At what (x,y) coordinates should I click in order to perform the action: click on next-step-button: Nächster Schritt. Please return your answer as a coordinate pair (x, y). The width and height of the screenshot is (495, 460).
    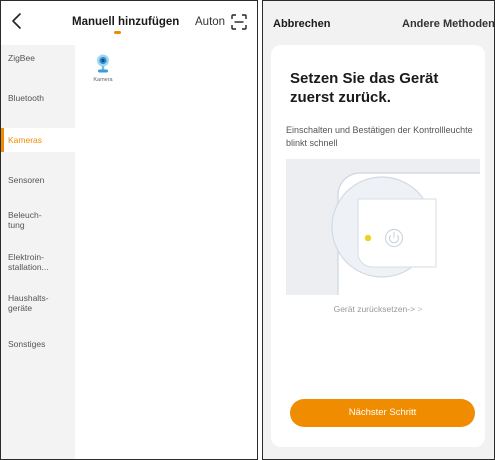
    Looking at the image, I should click on (382, 413).